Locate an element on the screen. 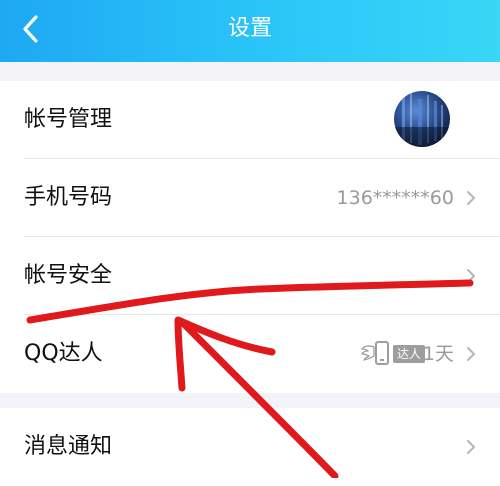 The height and width of the screenshot is (486, 500). chevron-left-icon is located at coordinates (30, 29).